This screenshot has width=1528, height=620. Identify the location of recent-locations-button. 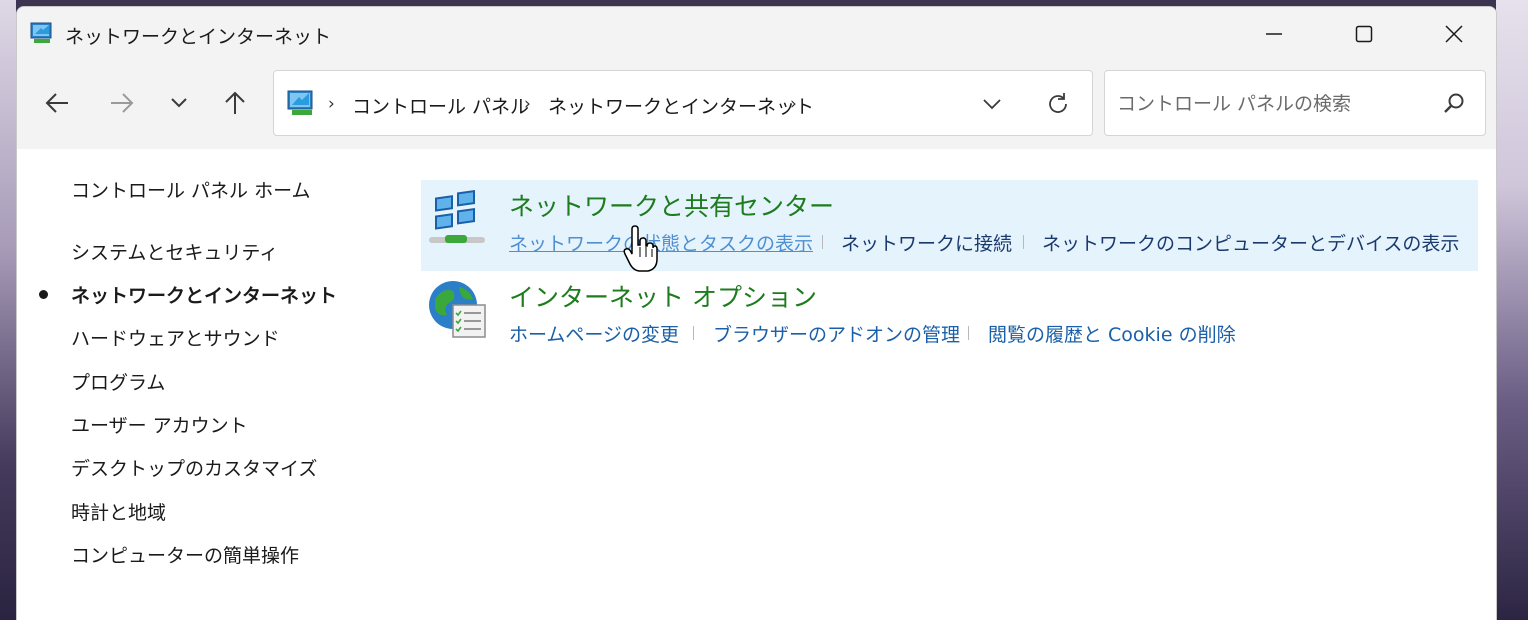
(179, 103).